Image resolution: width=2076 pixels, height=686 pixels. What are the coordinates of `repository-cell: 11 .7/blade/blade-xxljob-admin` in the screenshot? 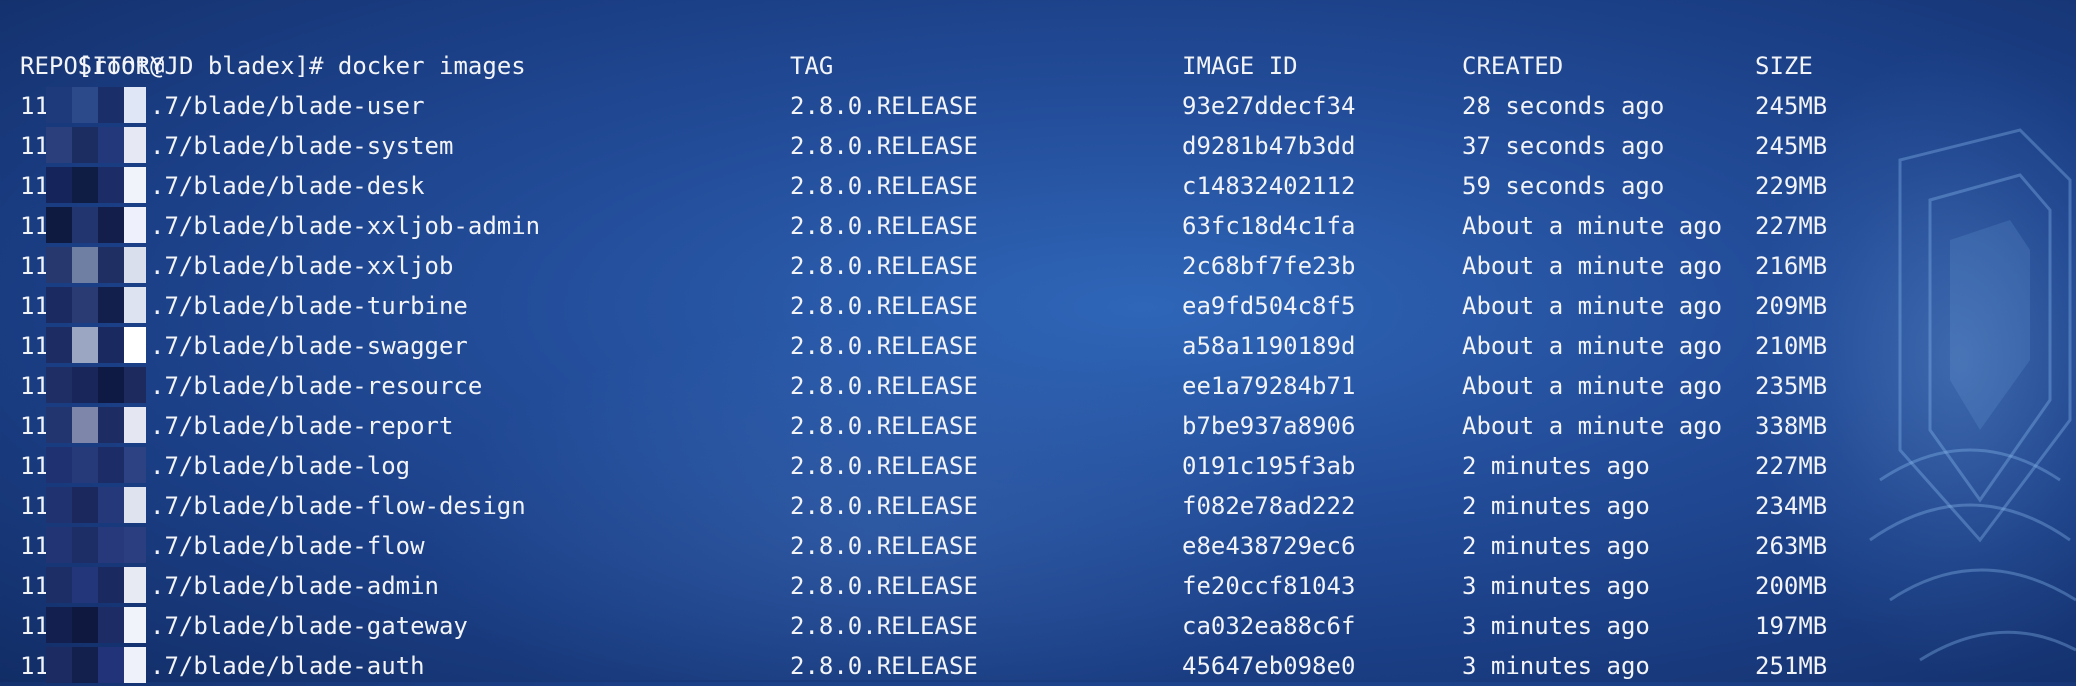 It's located at (280, 226).